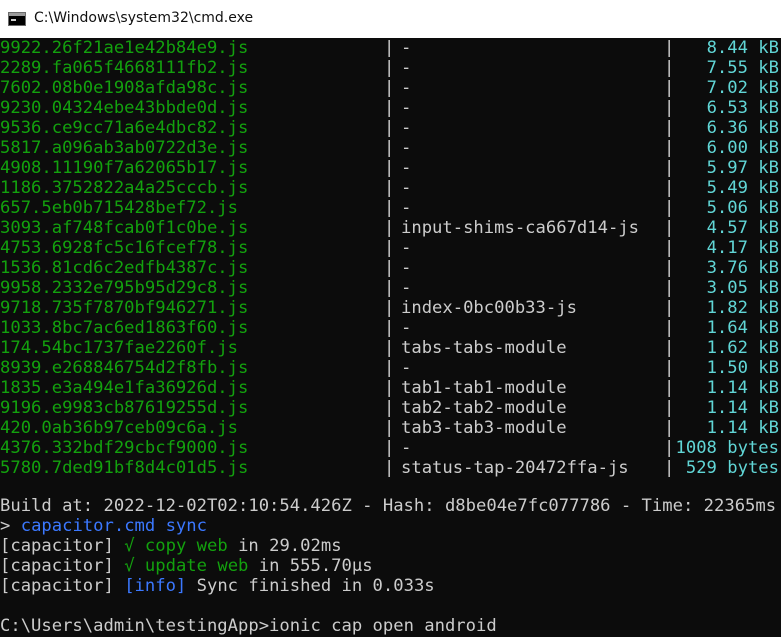 The width and height of the screenshot is (781, 637). Describe the element at coordinates (742, 208) in the screenshot. I see `chunk-size: 5.06 kB` at that location.